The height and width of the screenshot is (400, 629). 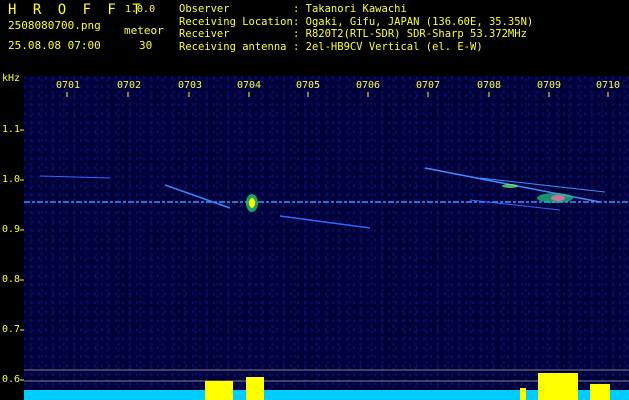 What do you see at coordinates (322, 198) in the screenshot?
I see `meteor-traces` at bounding box center [322, 198].